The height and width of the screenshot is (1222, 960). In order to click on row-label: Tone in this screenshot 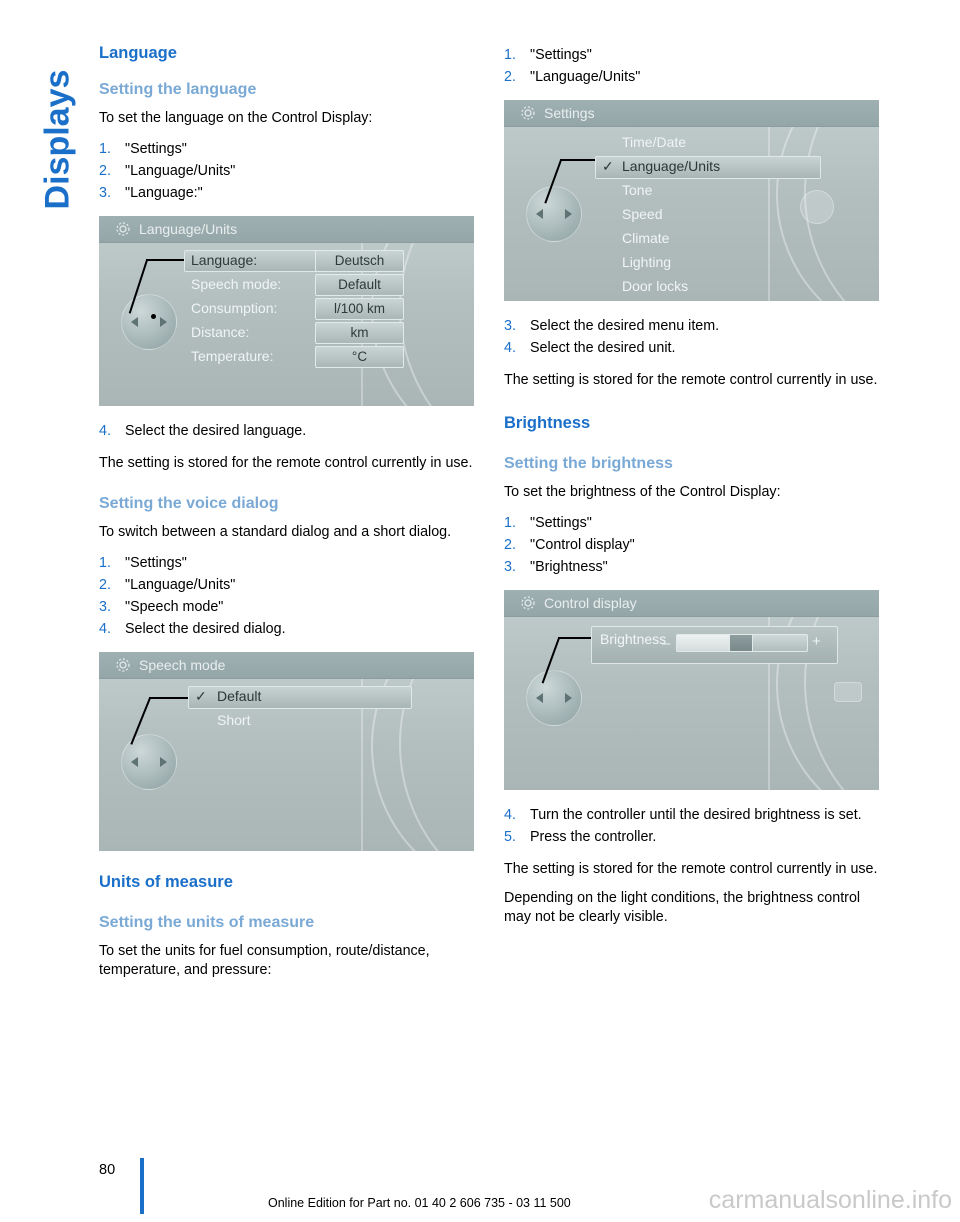, I will do `click(637, 190)`.